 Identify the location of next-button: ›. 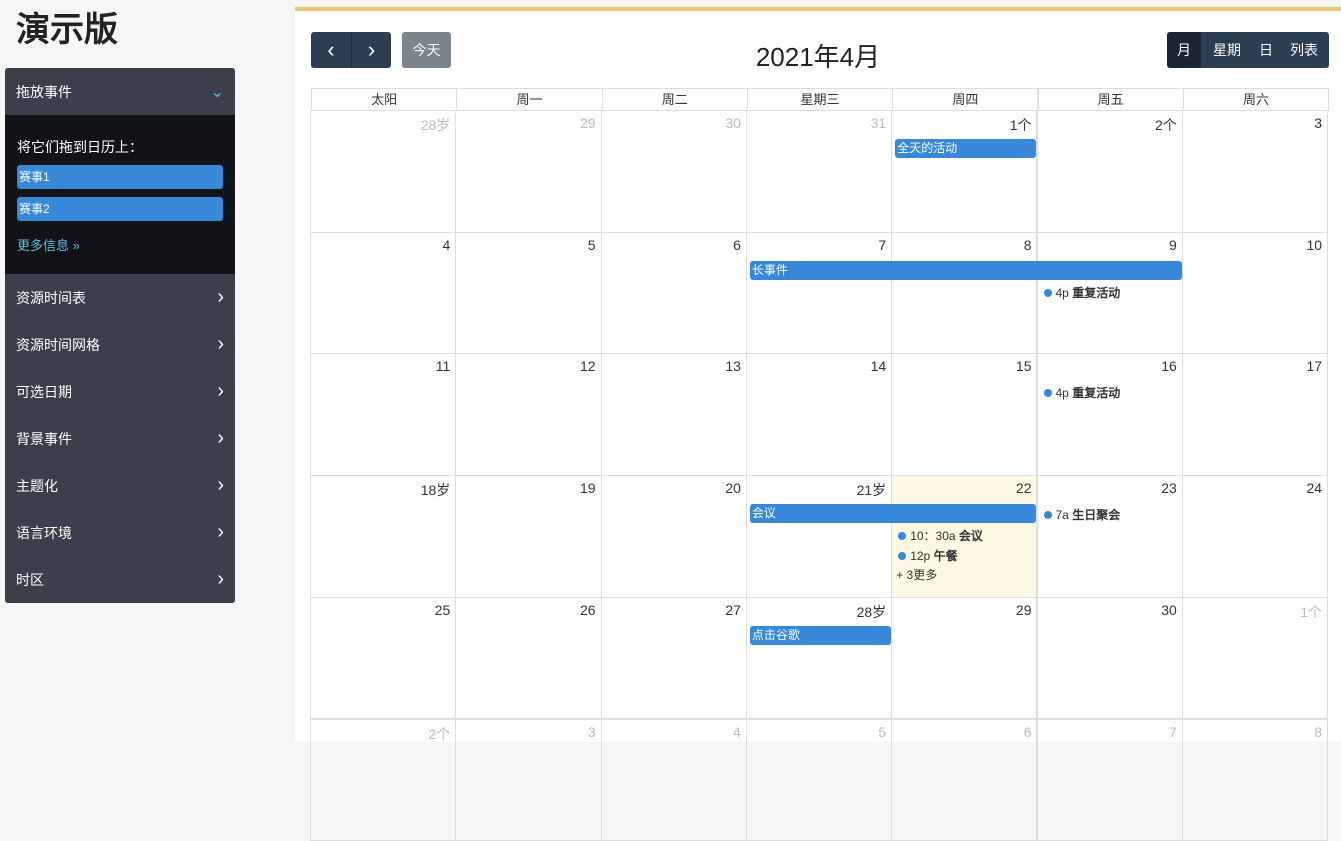
(371, 50).